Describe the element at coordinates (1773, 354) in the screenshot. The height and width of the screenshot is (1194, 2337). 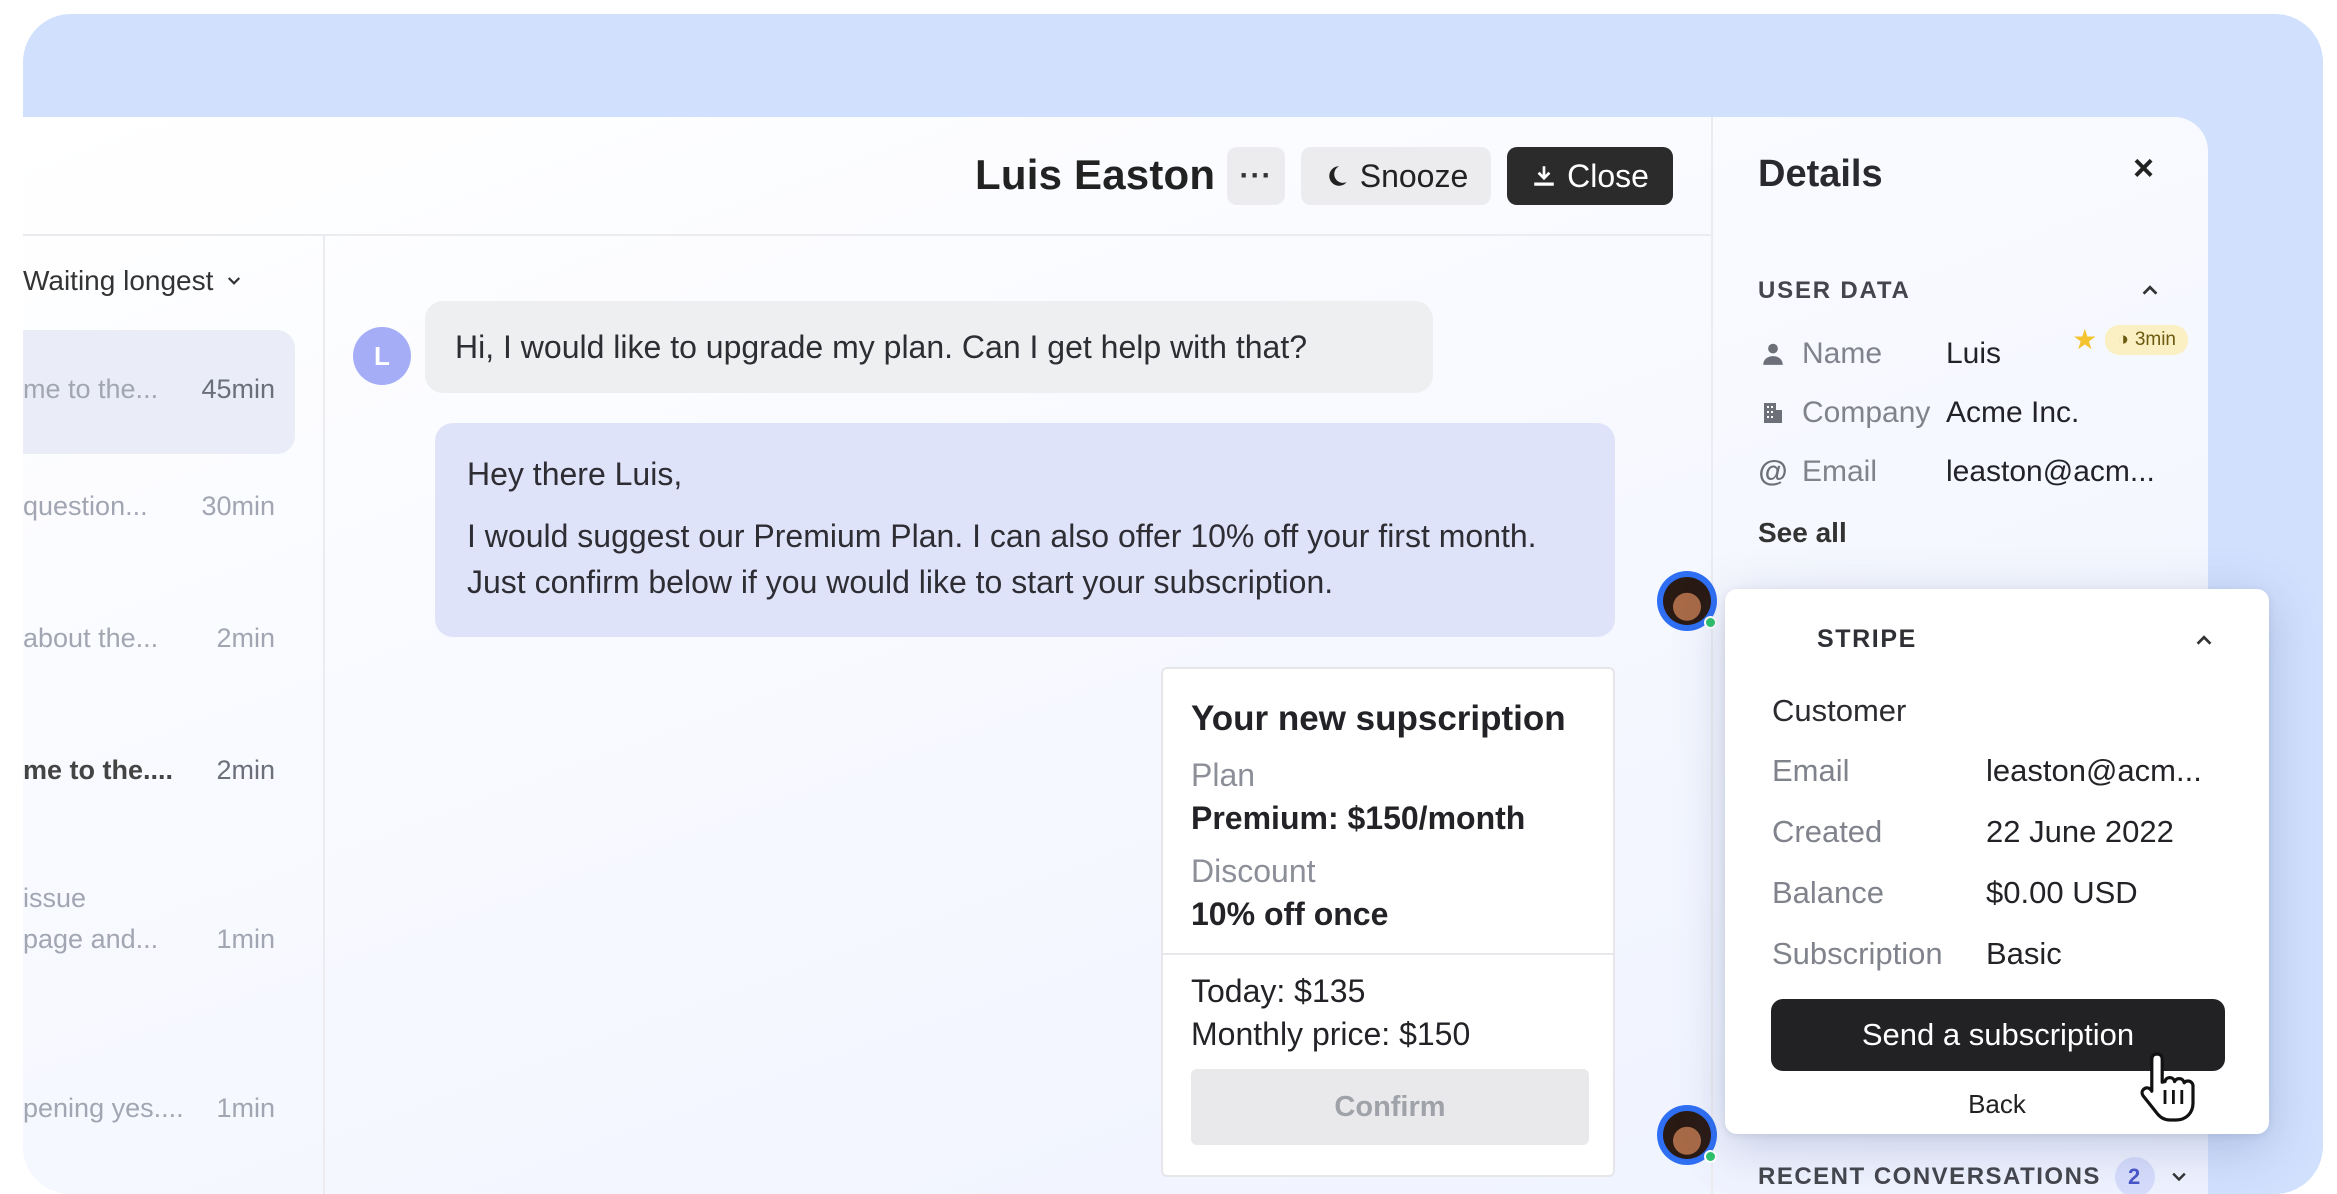
I see `person-icon` at that location.